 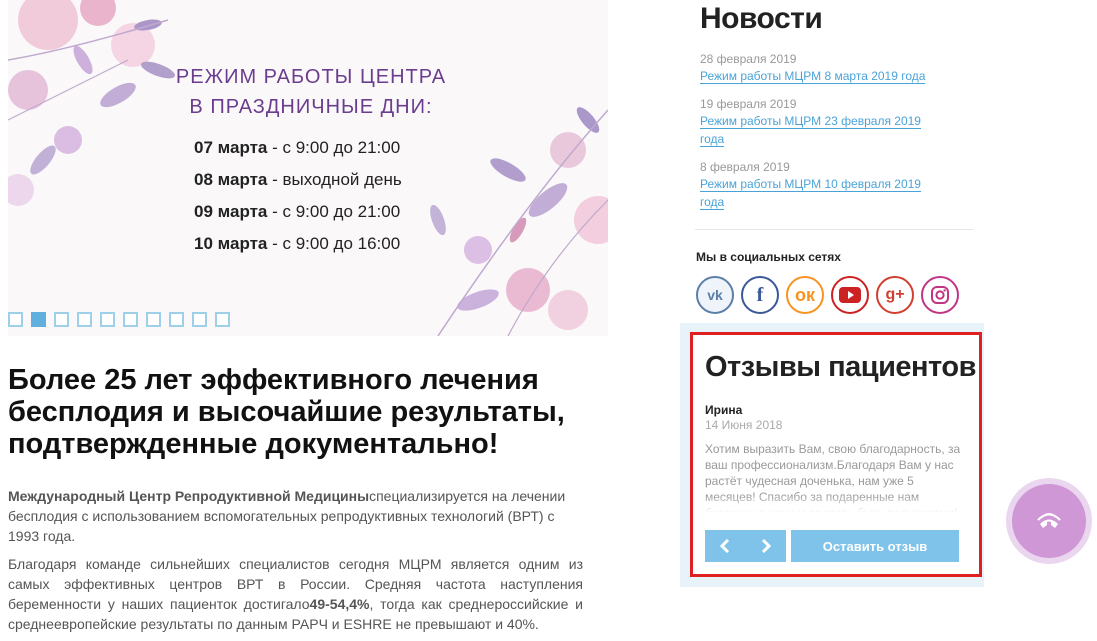 I want to click on schedule-date: 09 марта, so click(x=231, y=211).